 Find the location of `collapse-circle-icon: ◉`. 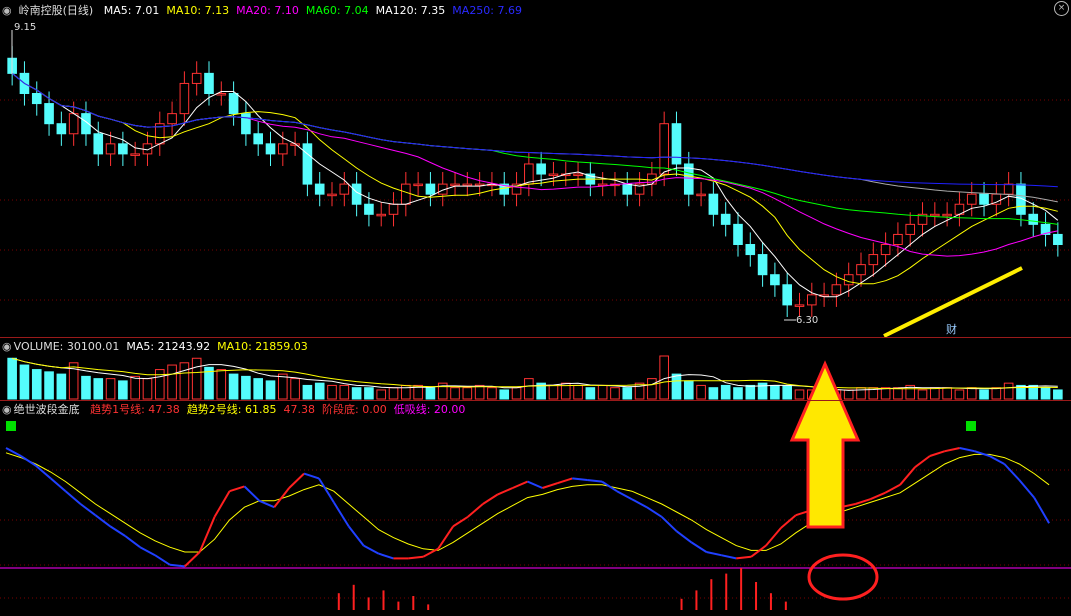

collapse-circle-icon: ◉ is located at coordinates (7, 409).